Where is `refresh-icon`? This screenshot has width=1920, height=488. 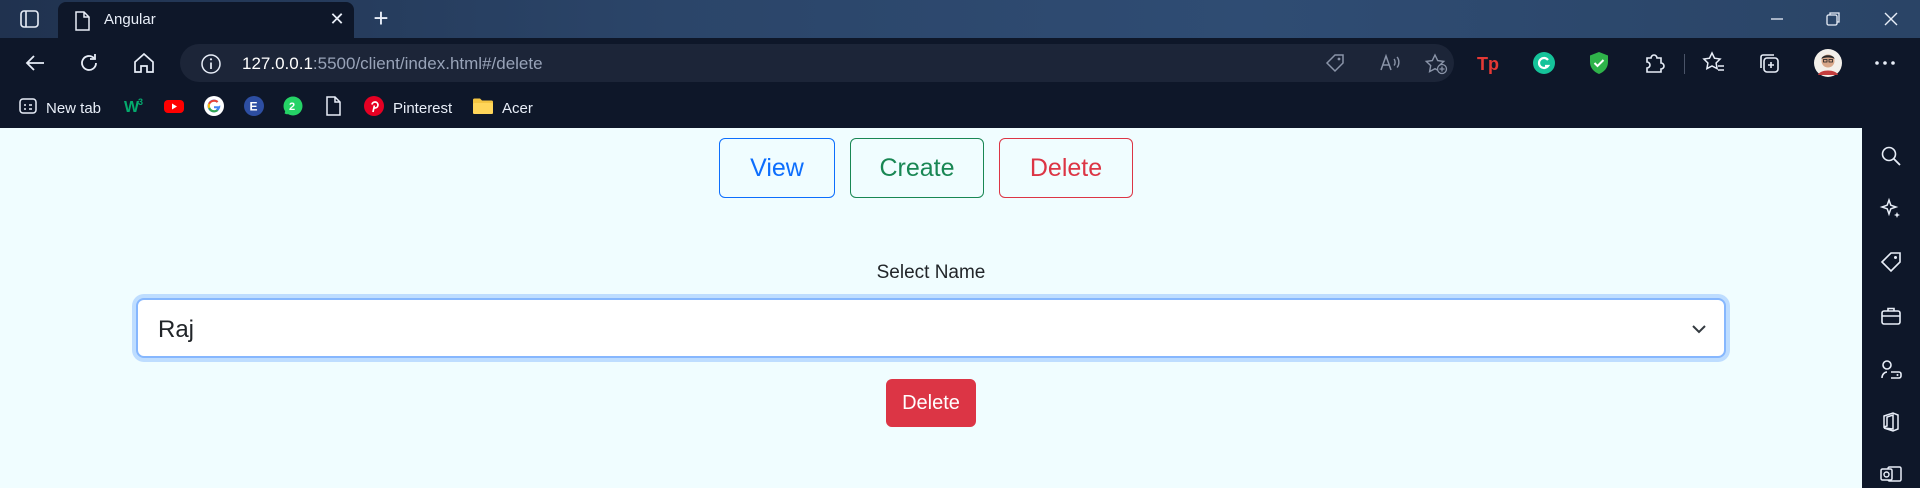
refresh-icon is located at coordinates (89, 63).